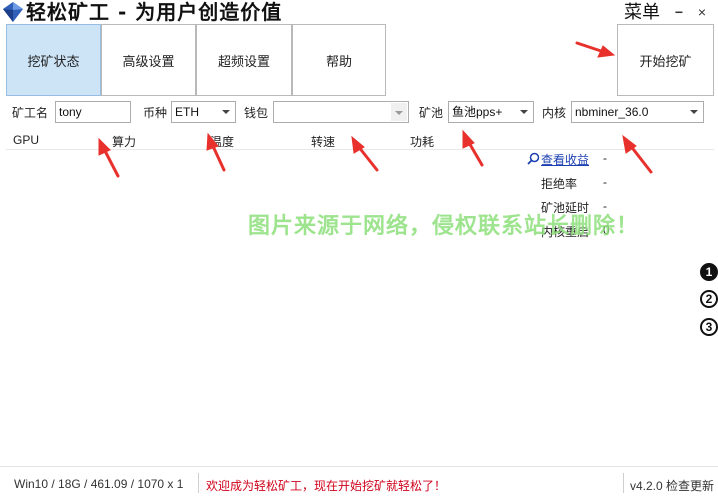  Describe the element at coordinates (244, 60) in the screenshot. I see `tab-overclock-settings: 超频设置` at that location.